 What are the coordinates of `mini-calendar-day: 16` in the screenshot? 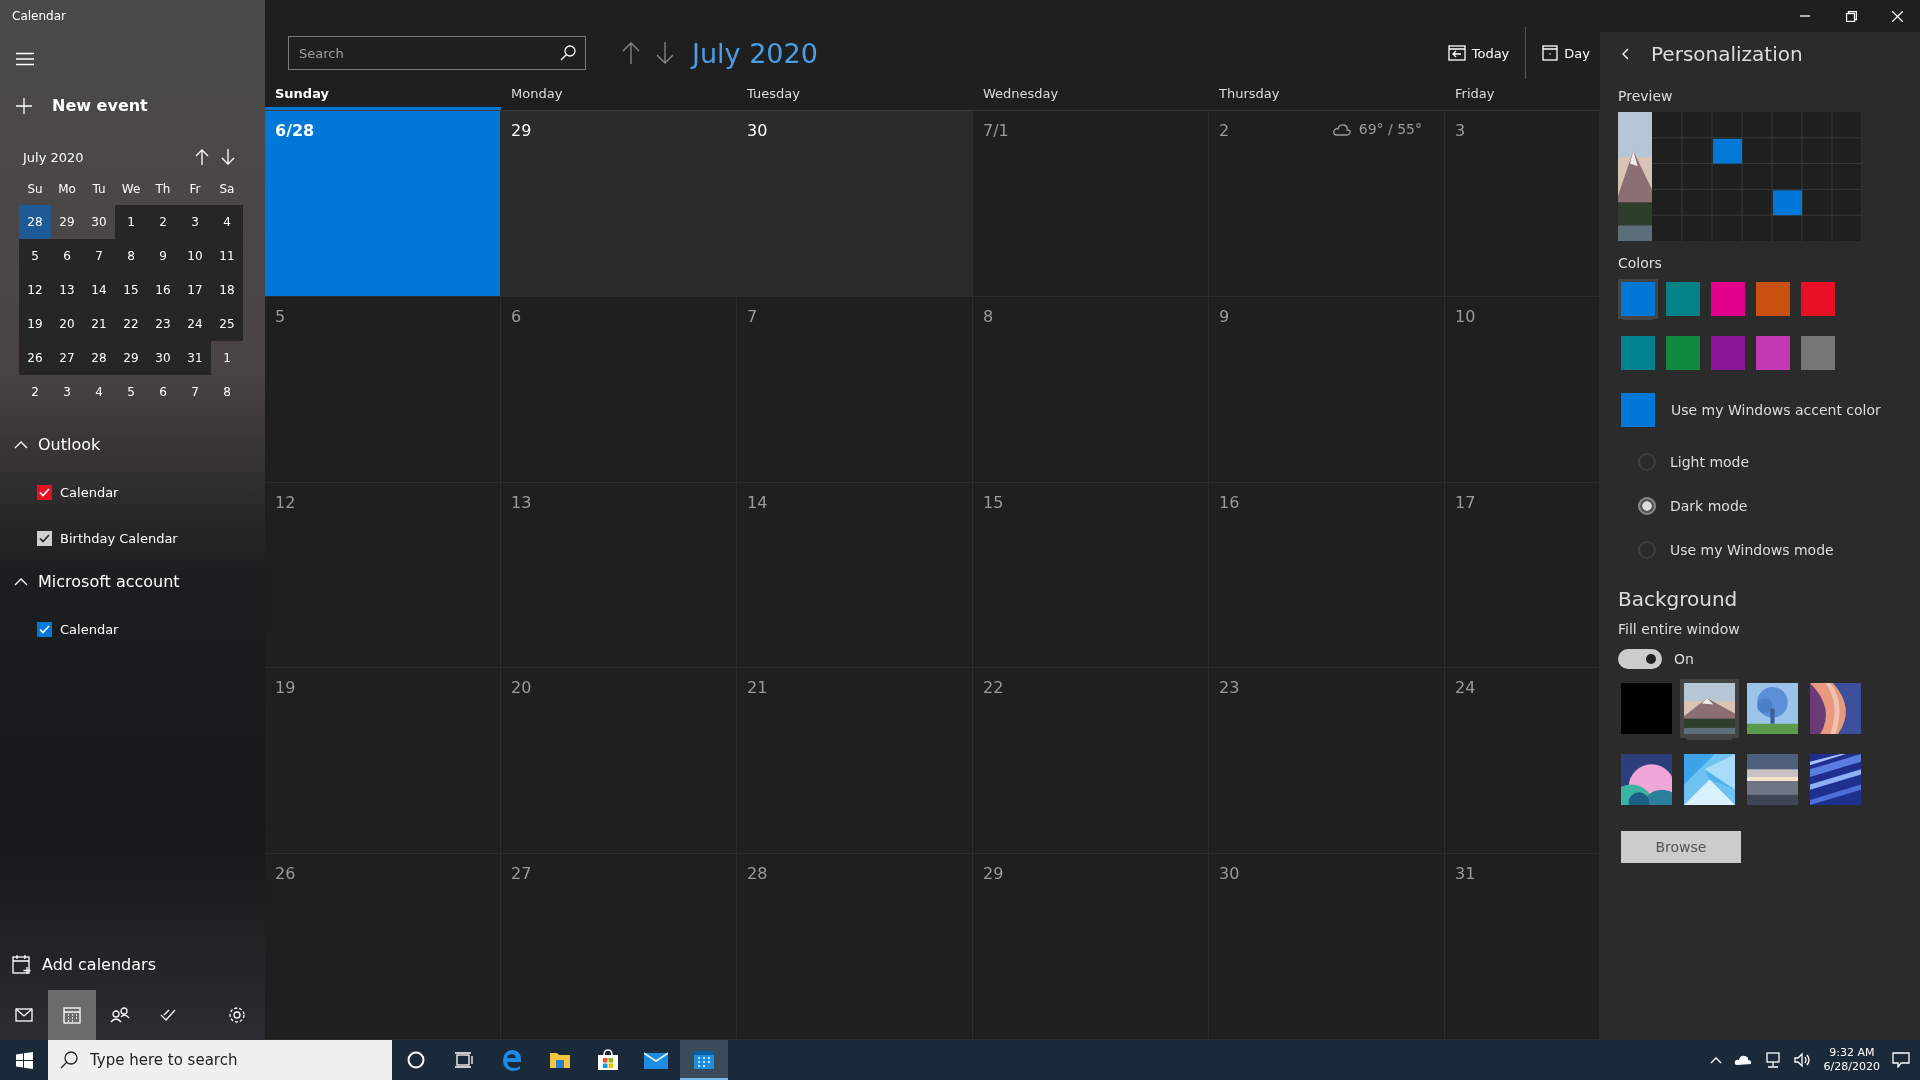 It's located at (163, 290).